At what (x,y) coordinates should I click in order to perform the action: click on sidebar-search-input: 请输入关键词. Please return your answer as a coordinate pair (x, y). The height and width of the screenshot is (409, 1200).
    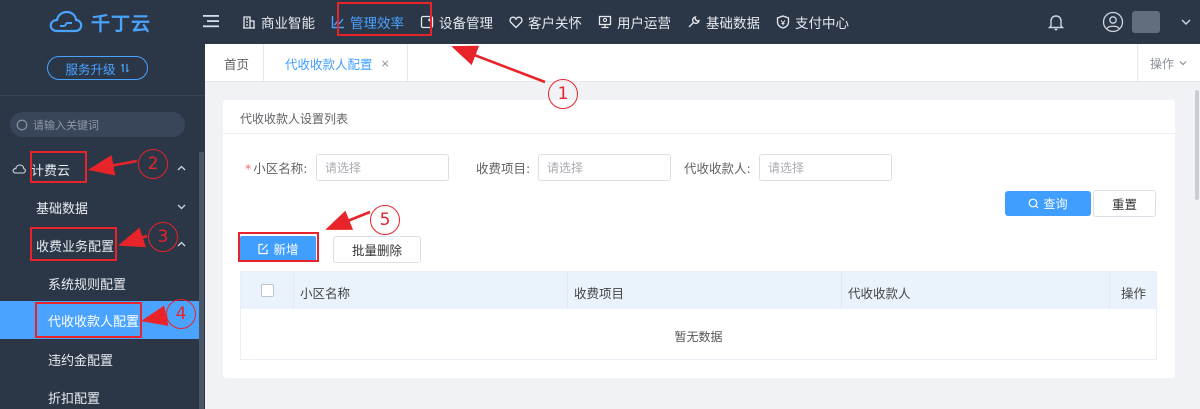
    Looking at the image, I should click on (97, 124).